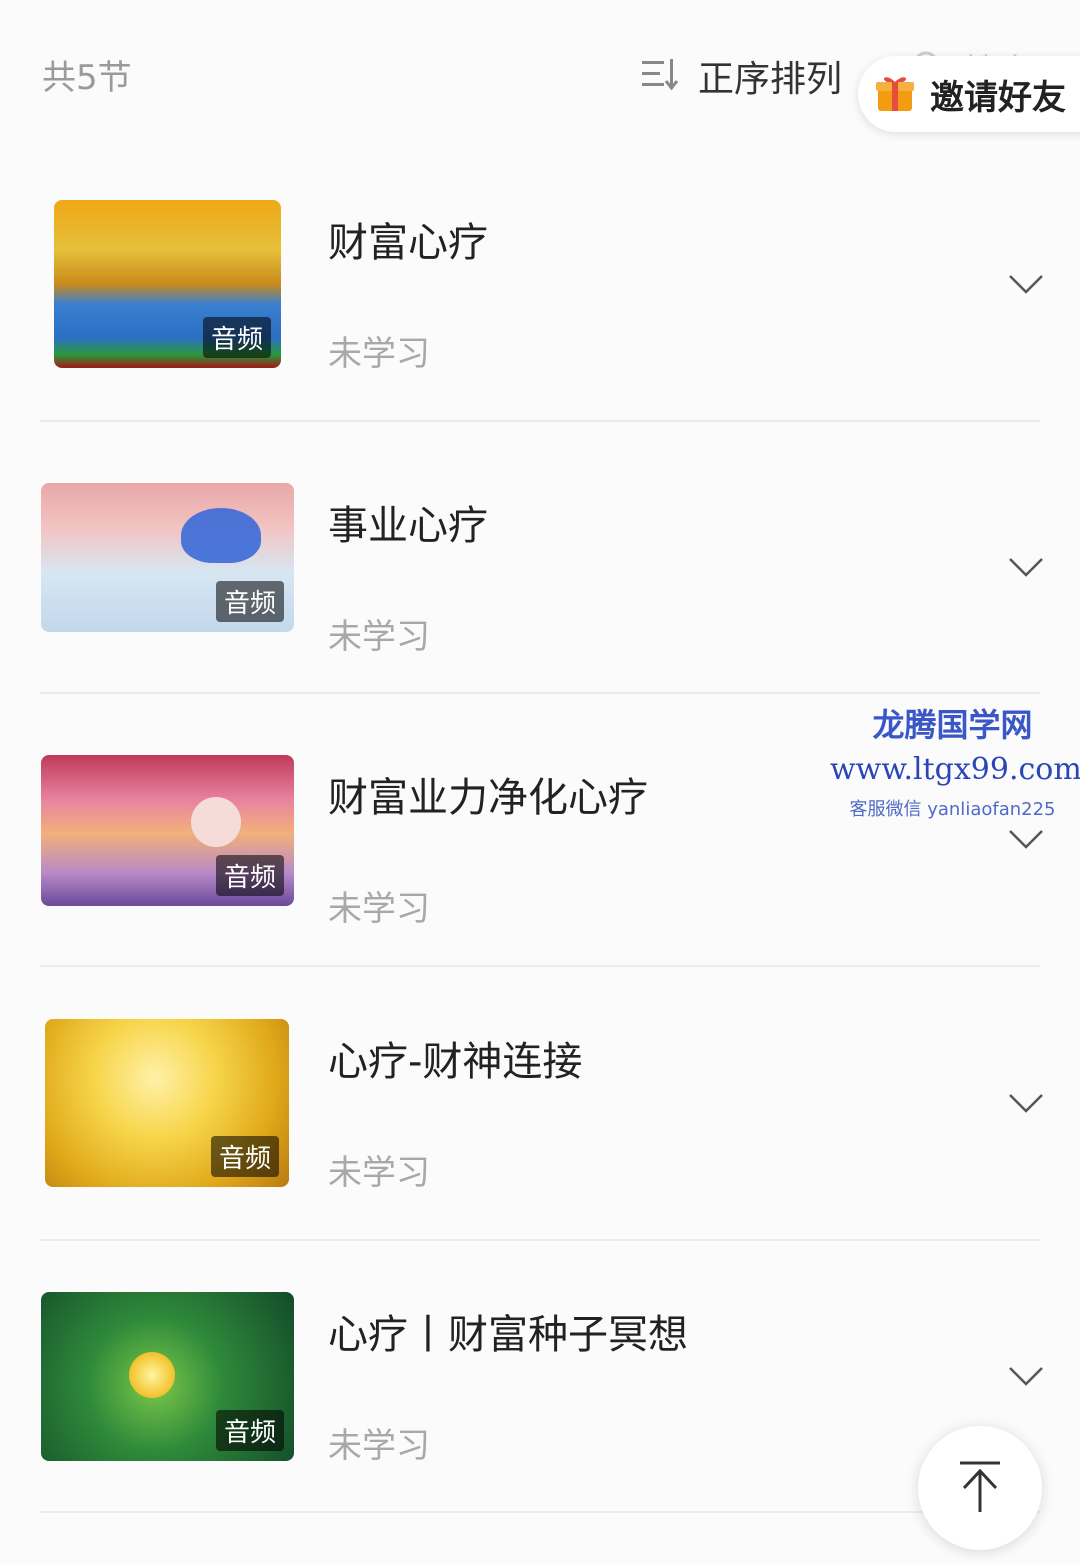 Image resolution: width=1080 pixels, height=1564 pixels. I want to click on lesson-count: 共5节, so click(87, 78).